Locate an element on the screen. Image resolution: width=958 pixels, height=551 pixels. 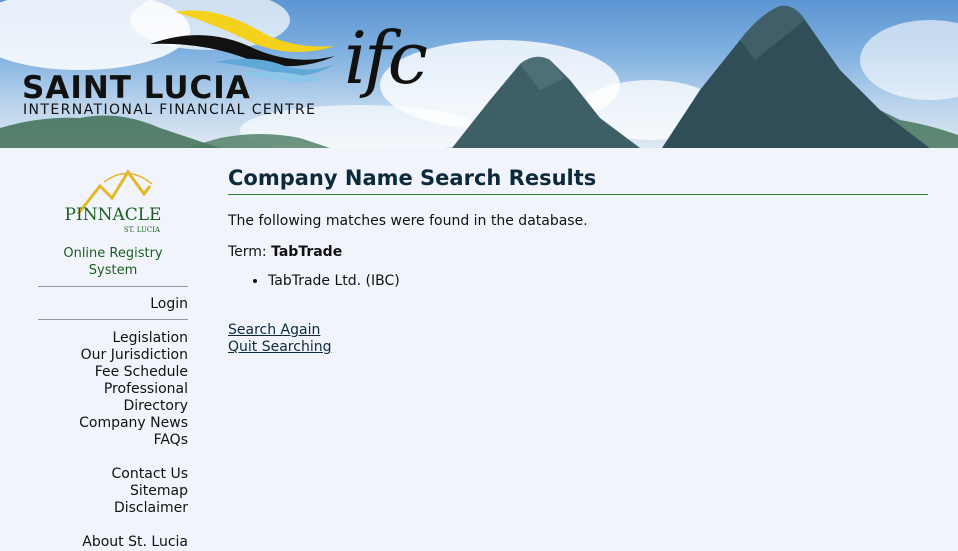
search-again-link: Search Again is located at coordinates (578, 330).